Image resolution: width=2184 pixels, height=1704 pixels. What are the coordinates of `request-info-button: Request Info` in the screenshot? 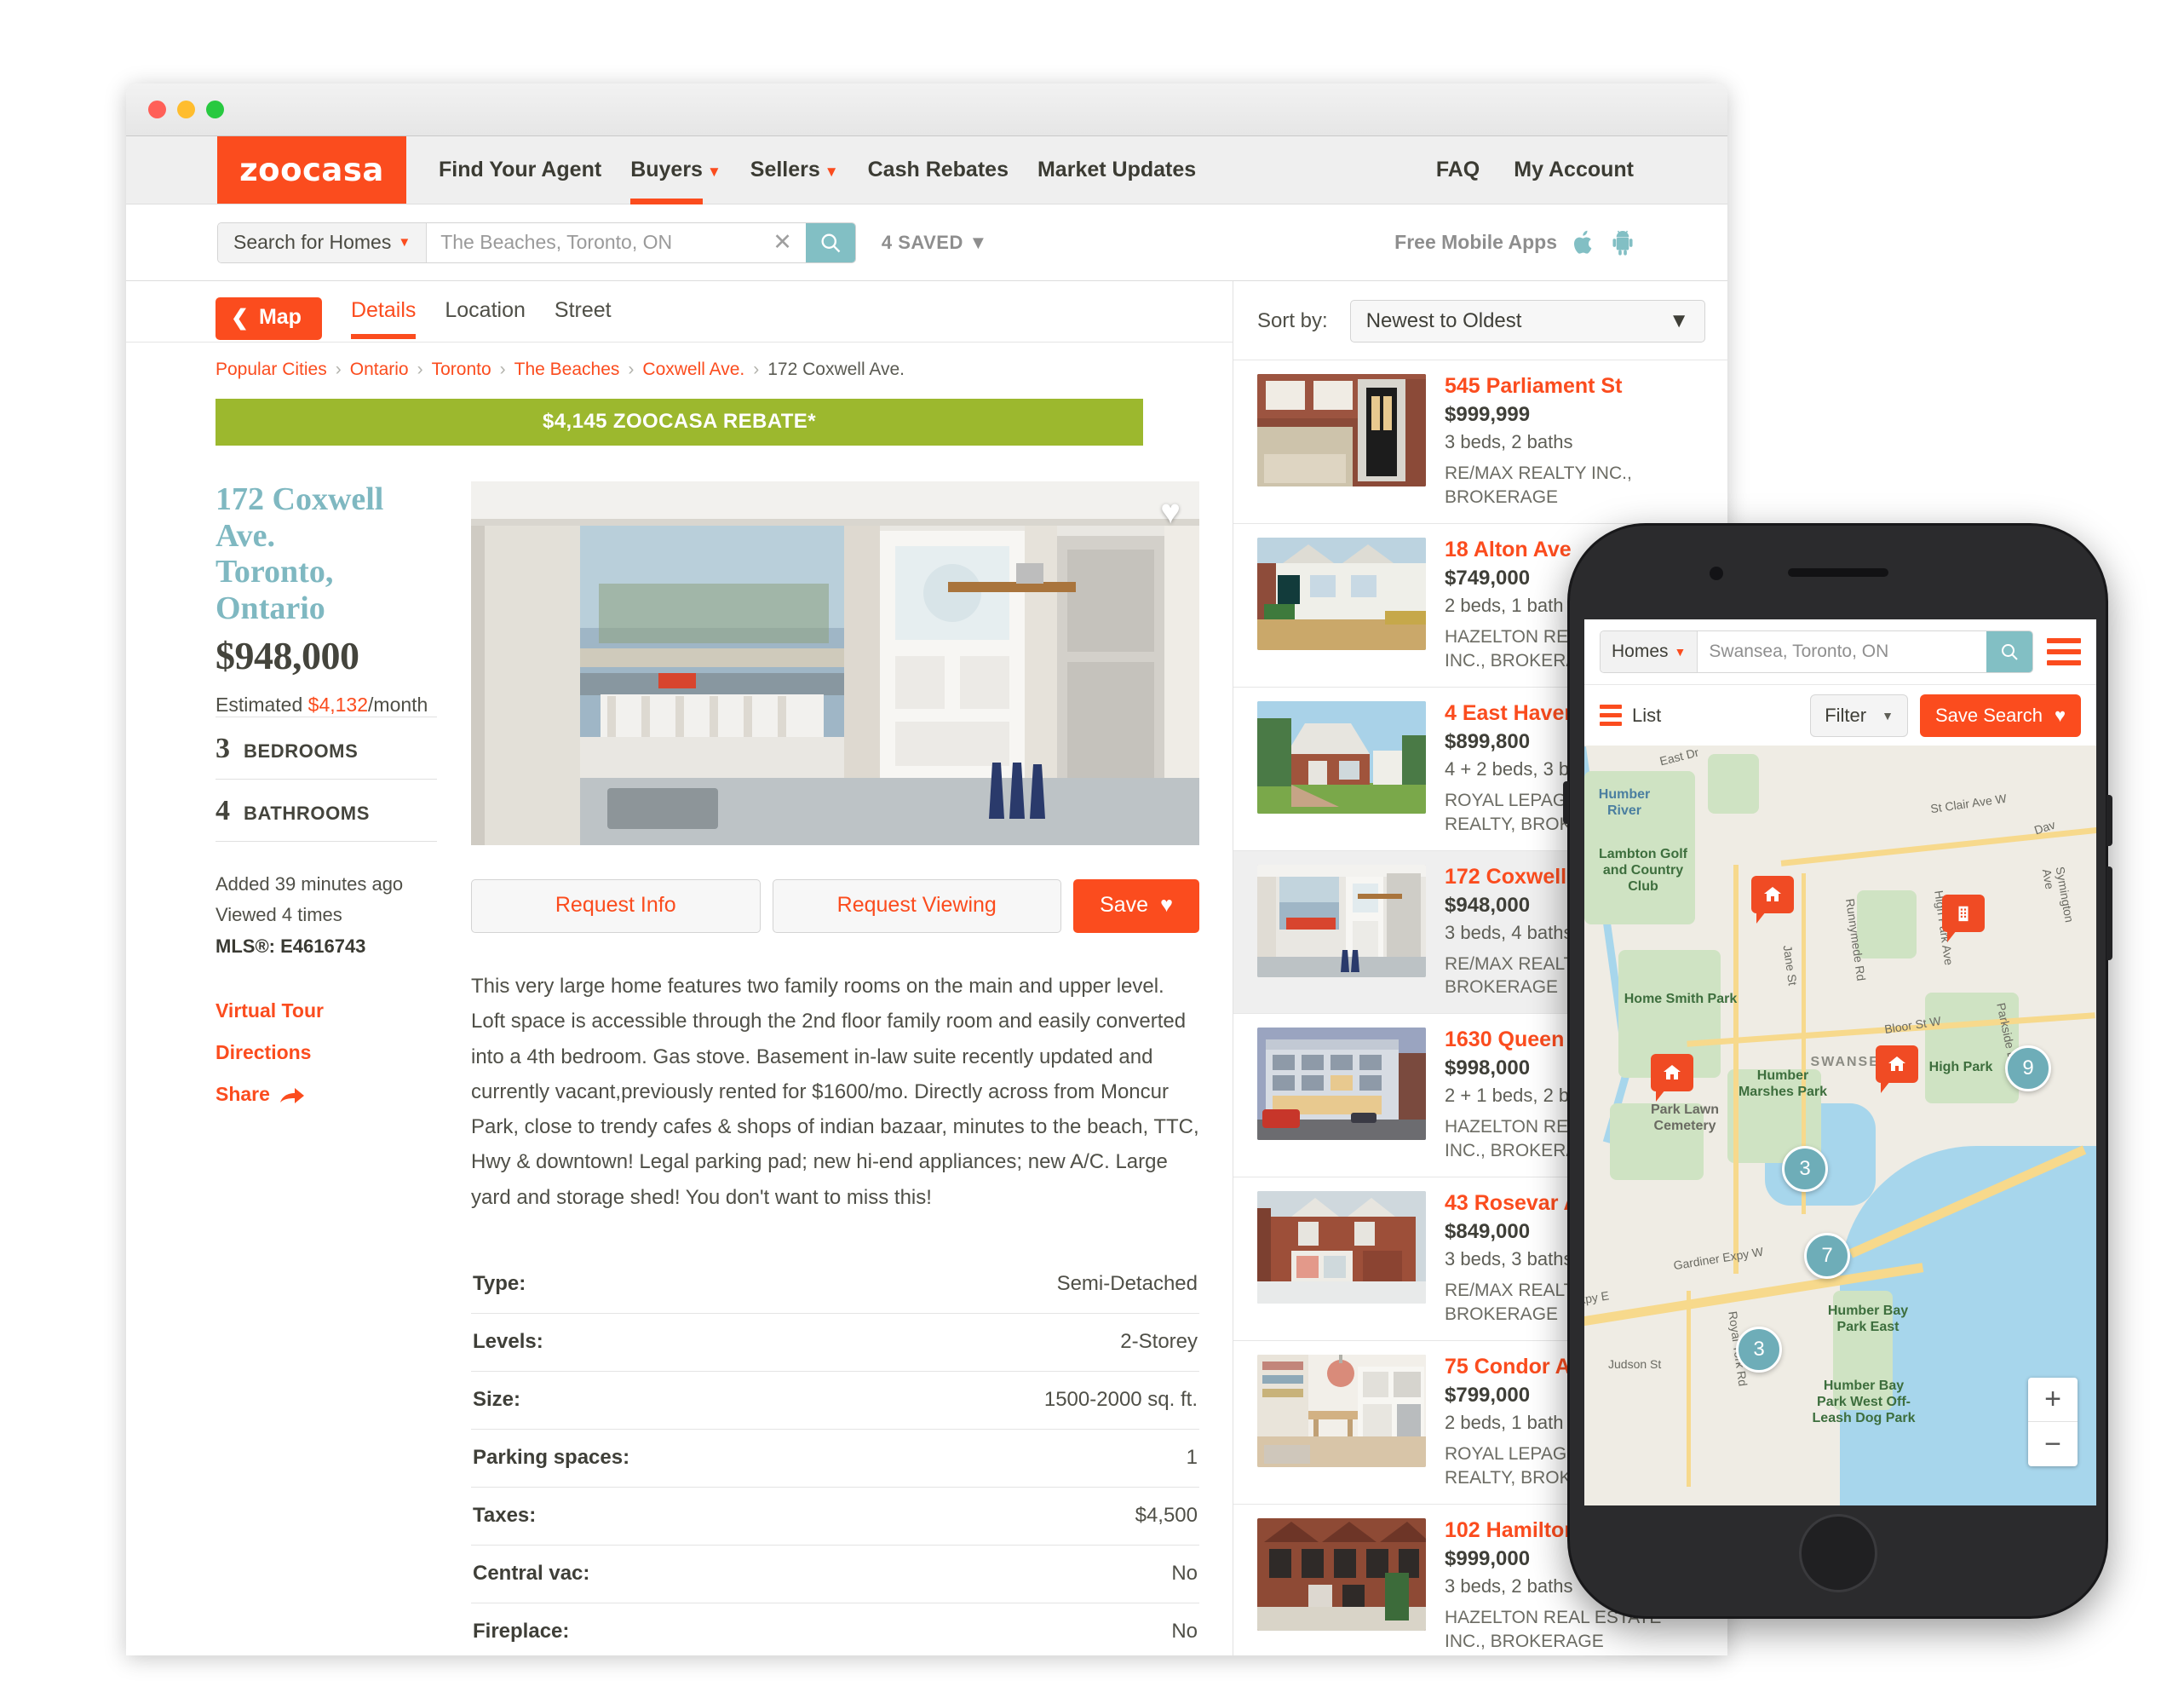 It's located at (616, 906).